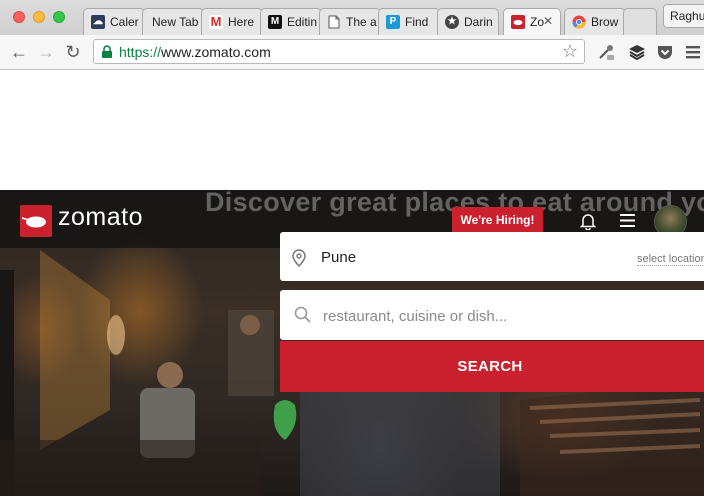 The width and height of the screenshot is (704, 496). What do you see at coordinates (492, 366) in the screenshot?
I see `search-button: SEARCH` at bounding box center [492, 366].